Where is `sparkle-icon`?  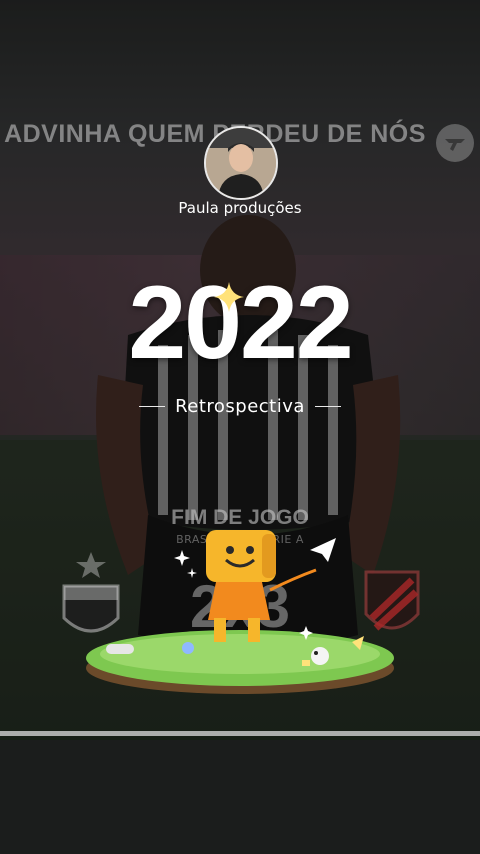
sparkle-icon is located at coordinates (229, 297).